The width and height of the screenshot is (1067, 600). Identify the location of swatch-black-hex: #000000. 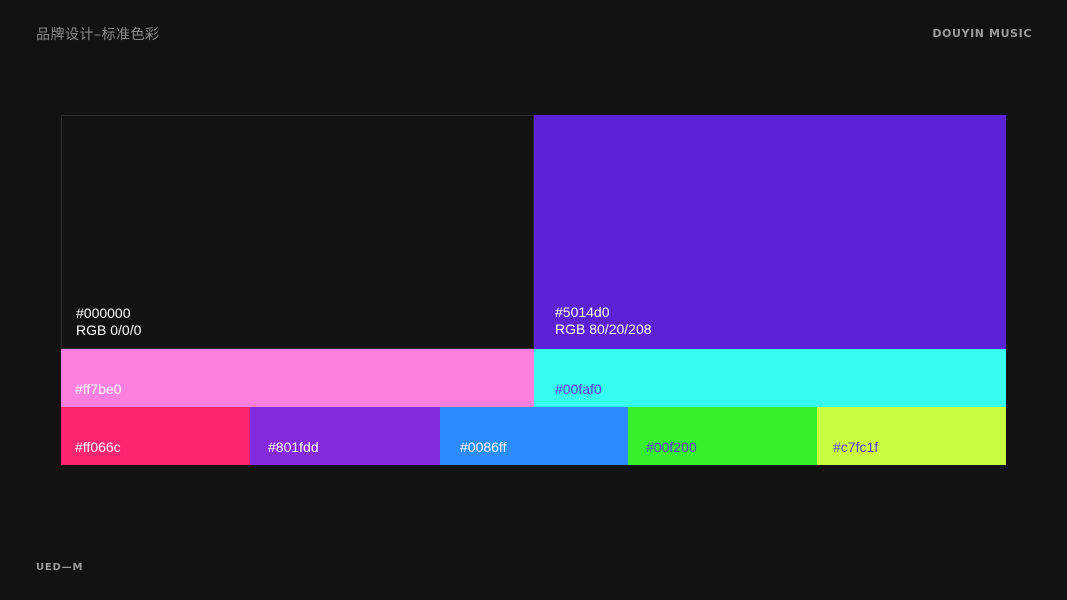
(103, 313).